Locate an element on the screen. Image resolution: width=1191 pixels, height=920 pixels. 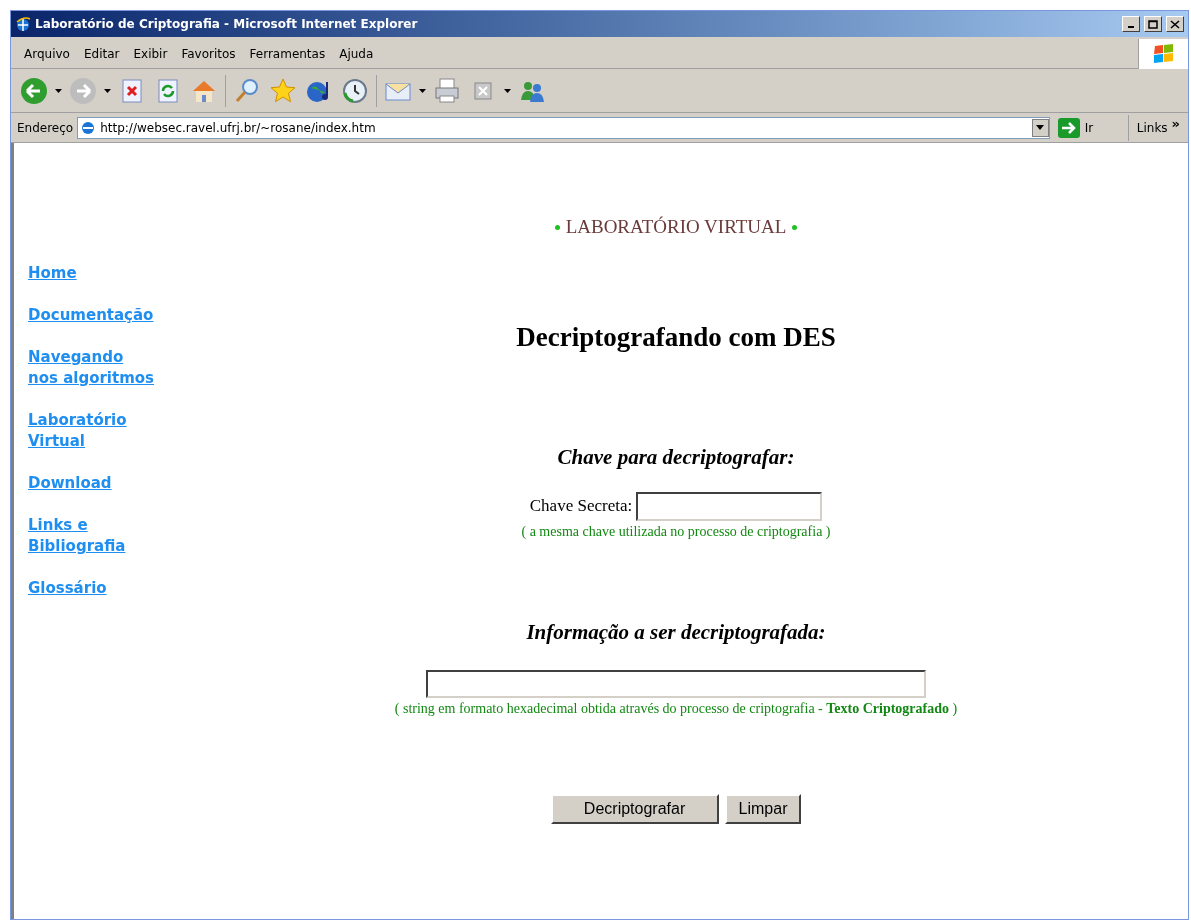
section-title: Informação a ser decriptografada: is located at coordinates (676, 632).